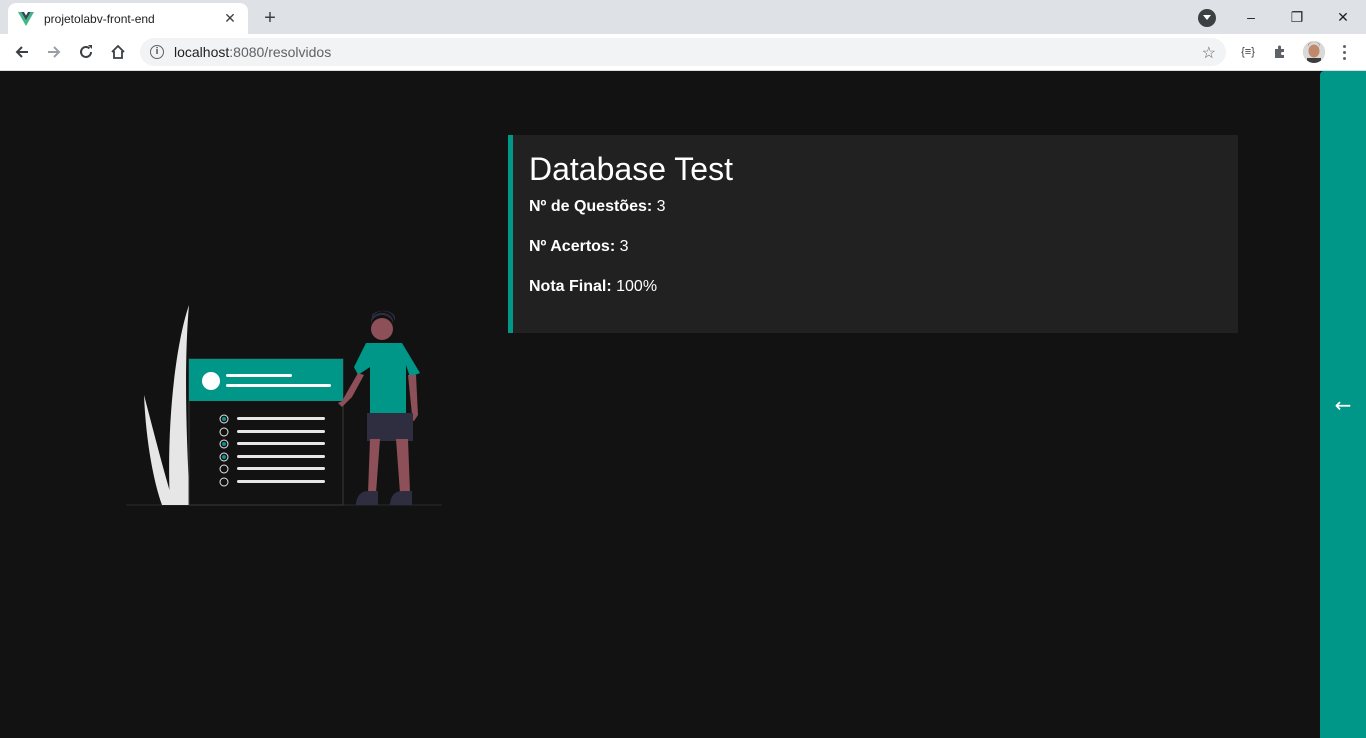 Image resolution: width=1366 pixels, height=738 pixels. Describe the element at coordinates (1207, 18) in the screenshot. I see `tab-search-icon` at that location.